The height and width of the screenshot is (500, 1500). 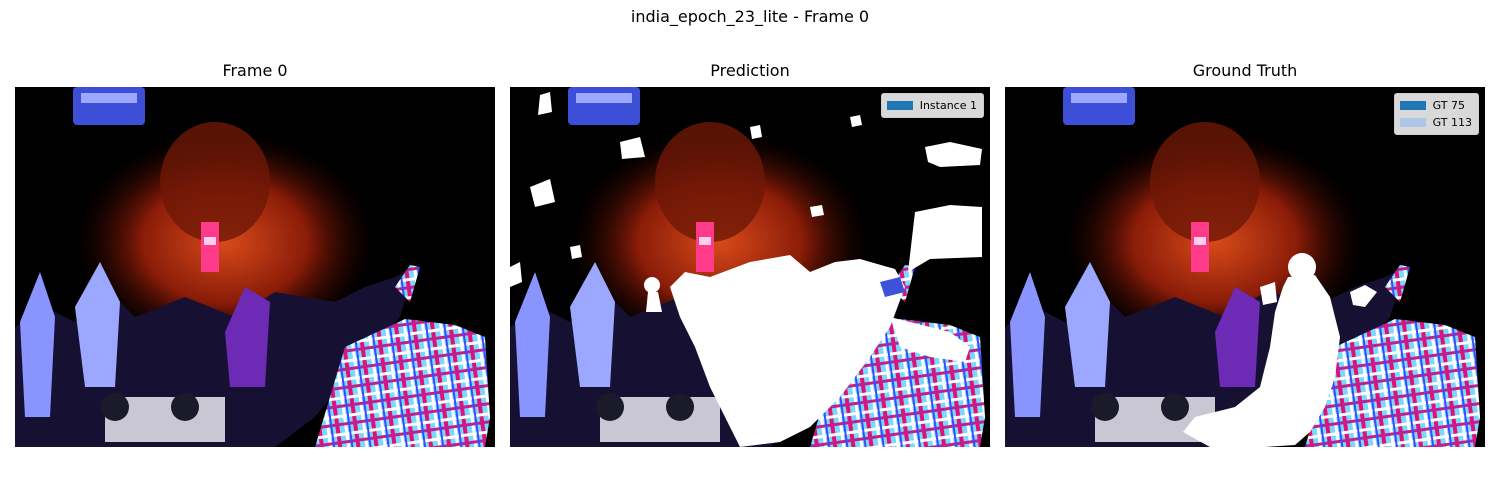 What do you see at coordinates (750, 70) in the screenshot?
I see `panel-title-prediction: Prediction` at bounding box center [750, 70].